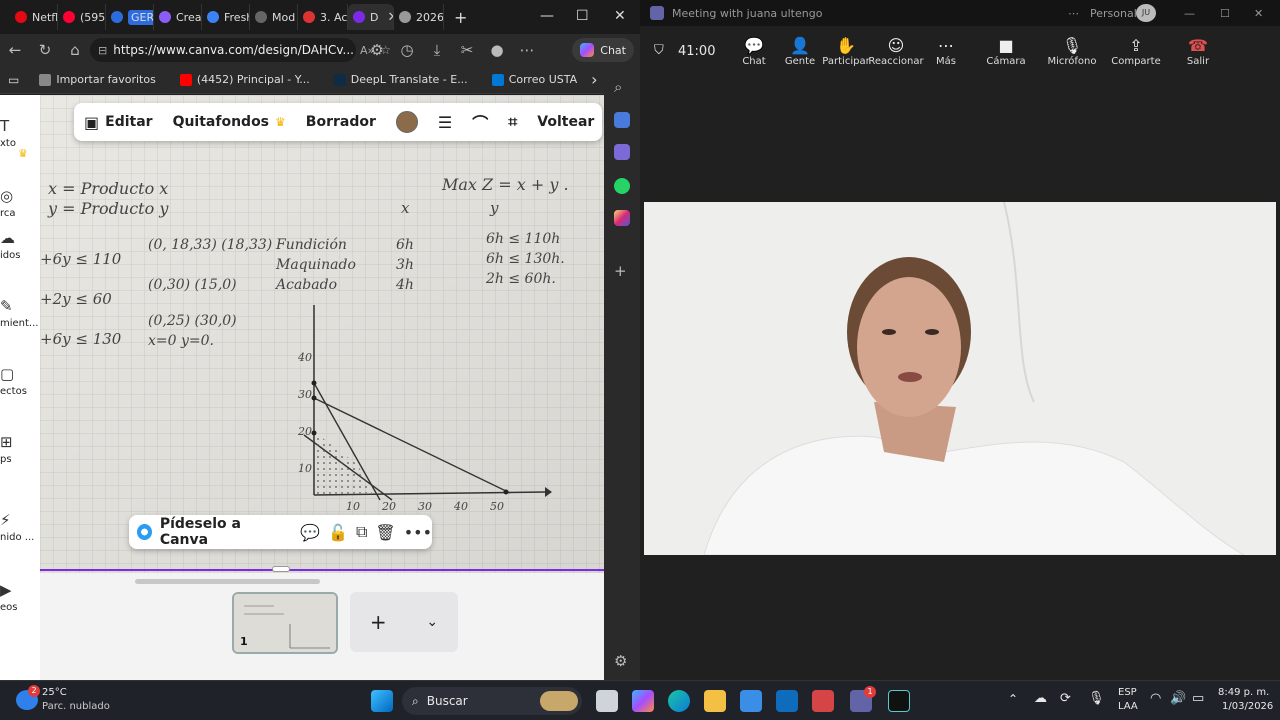 The width and height of the screenshot is (1280, 720). Describe the element at coordinates (178, 17) in the screenshot. I see `tab-3: Crea` at that location.